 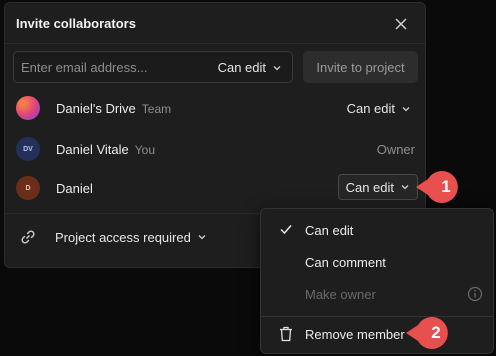 I want to click on info-icon, so click(x=475, y=294).